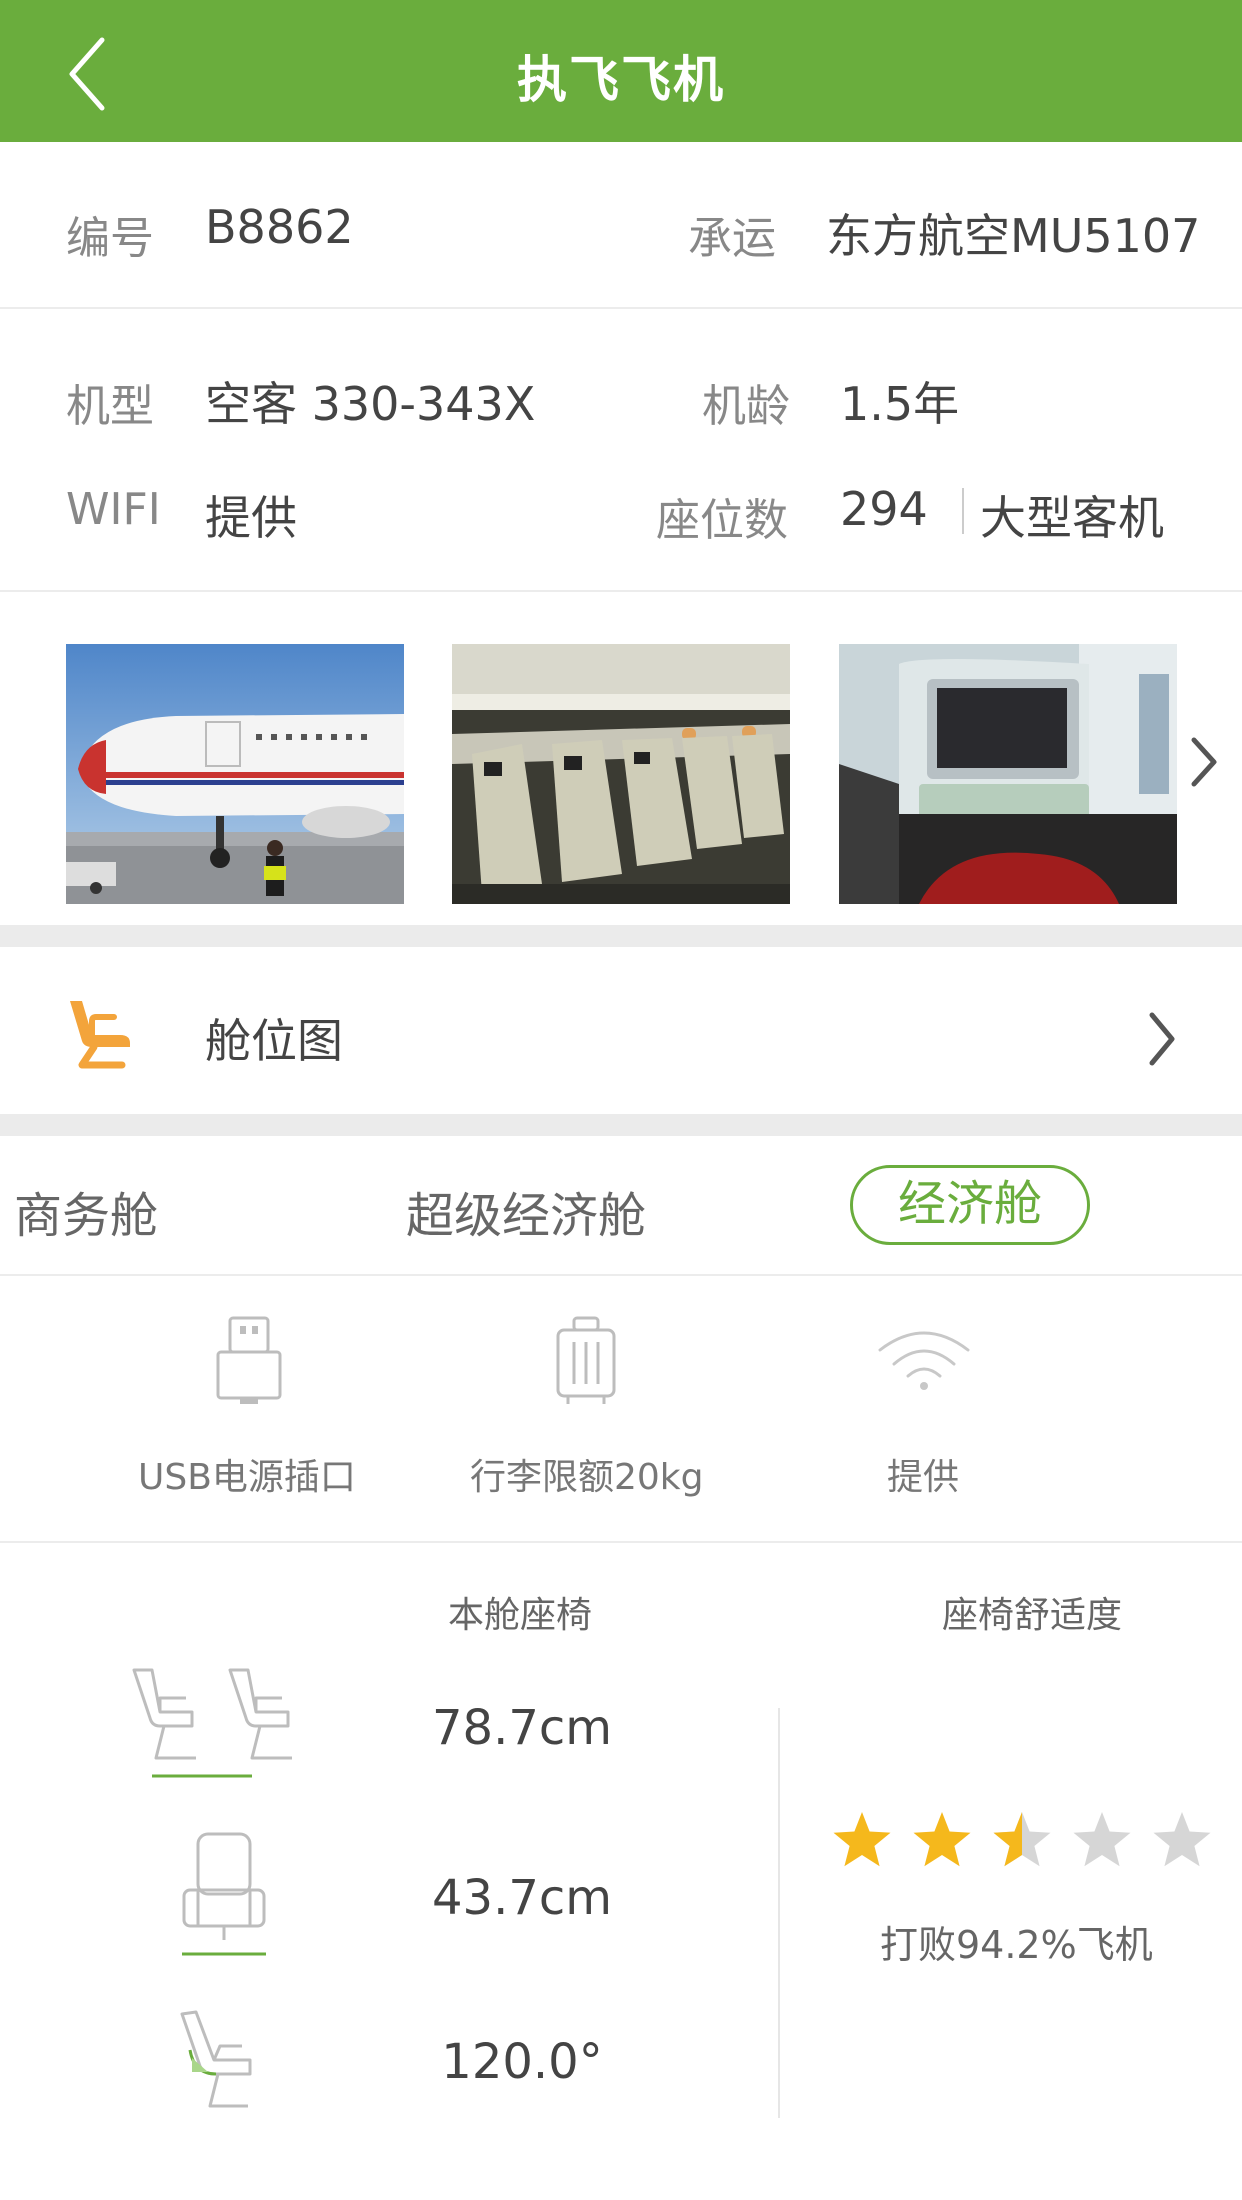 The width and height of the screenshot is (1242, 2200). Describe the element at coordinates (224, 1895) in the screenshot. I see `seat-width-icon` at that location.